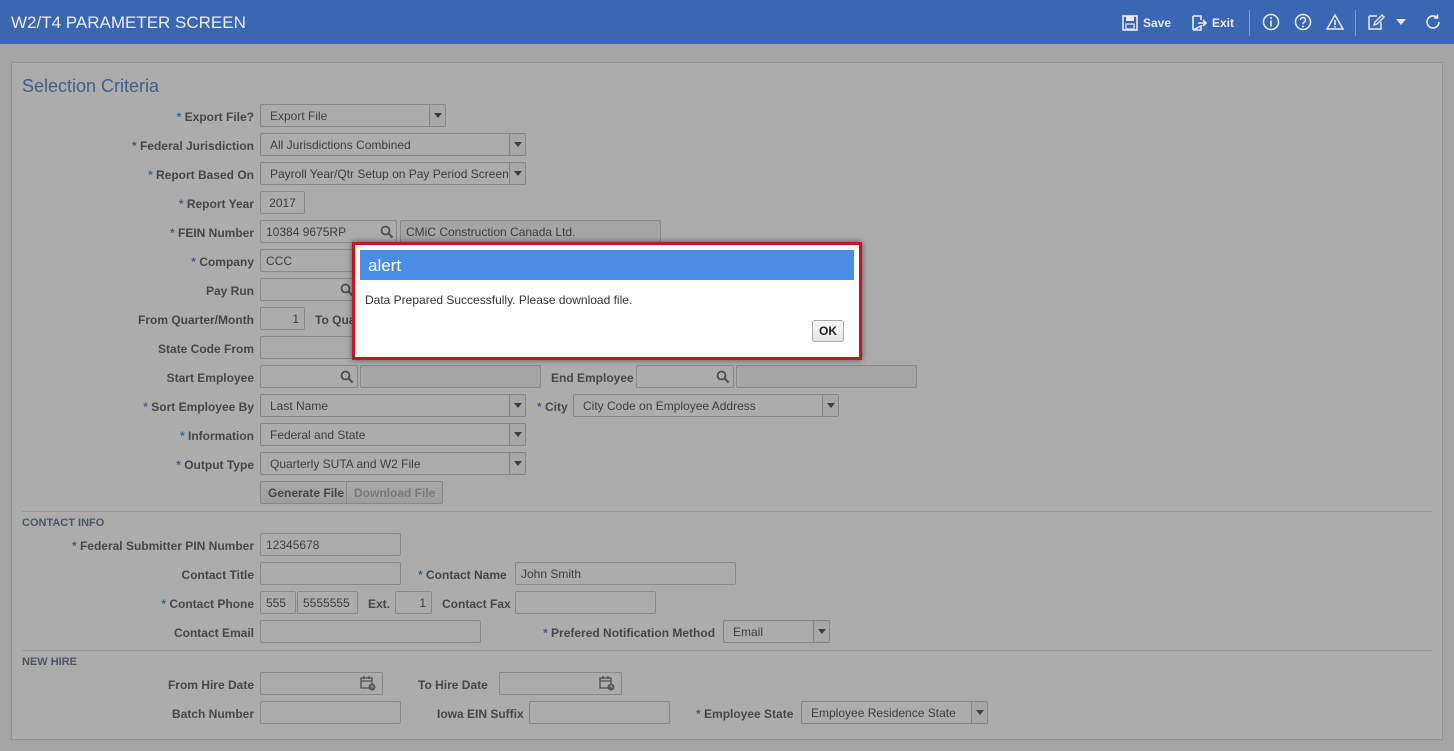  I want to click on chevron-down-icon, so click(1401, 22).